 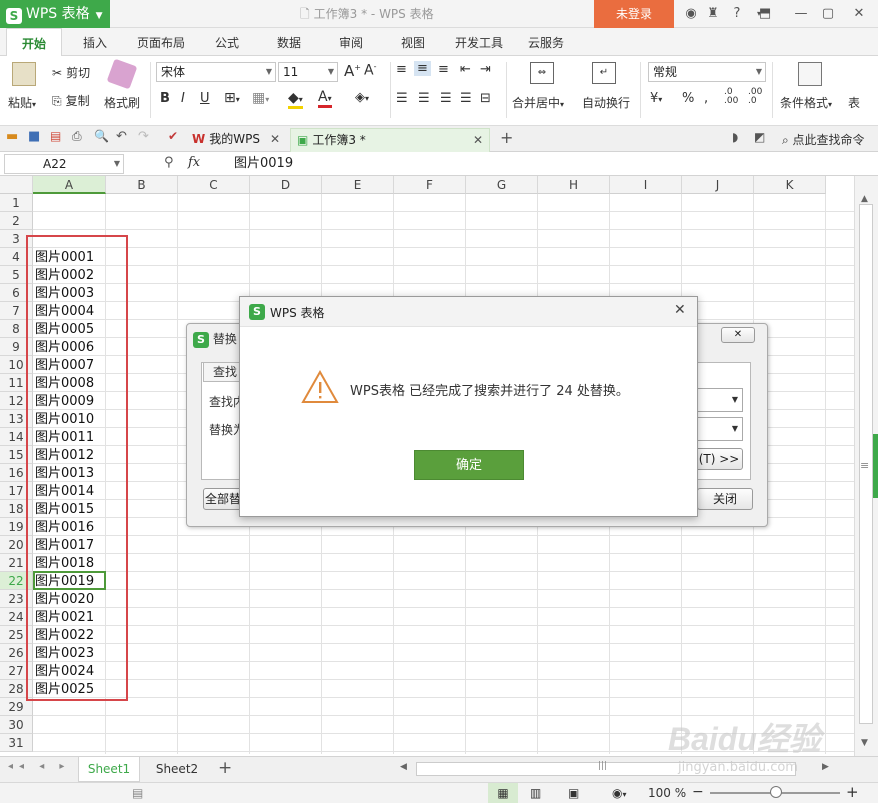 I want to click on maximize-icon: ▢, so click(x=828, y=14).